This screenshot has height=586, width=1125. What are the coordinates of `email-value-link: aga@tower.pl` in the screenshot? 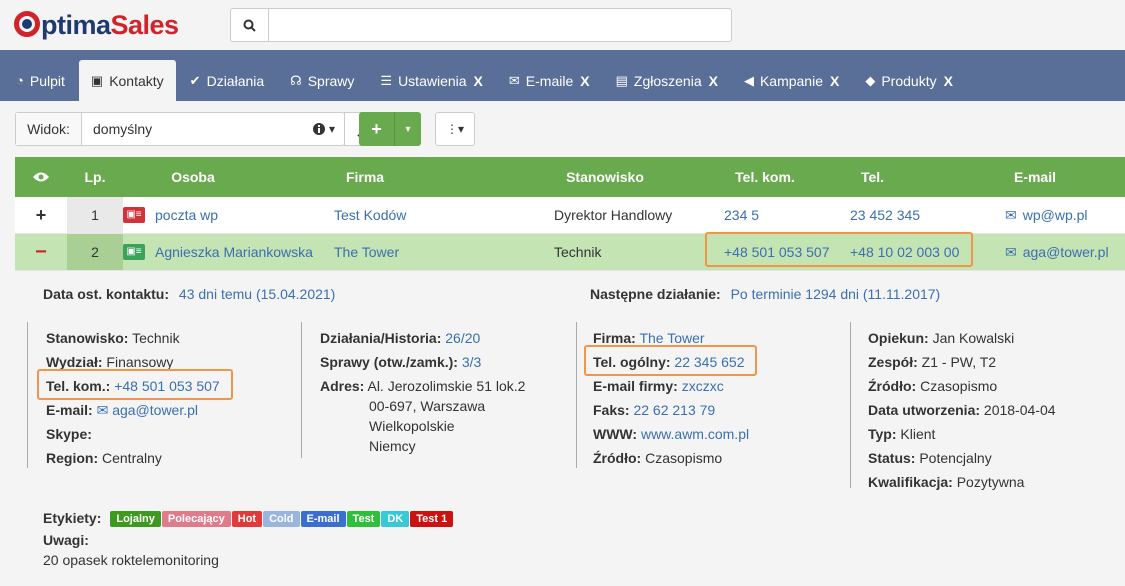 It's located at (155, 410).